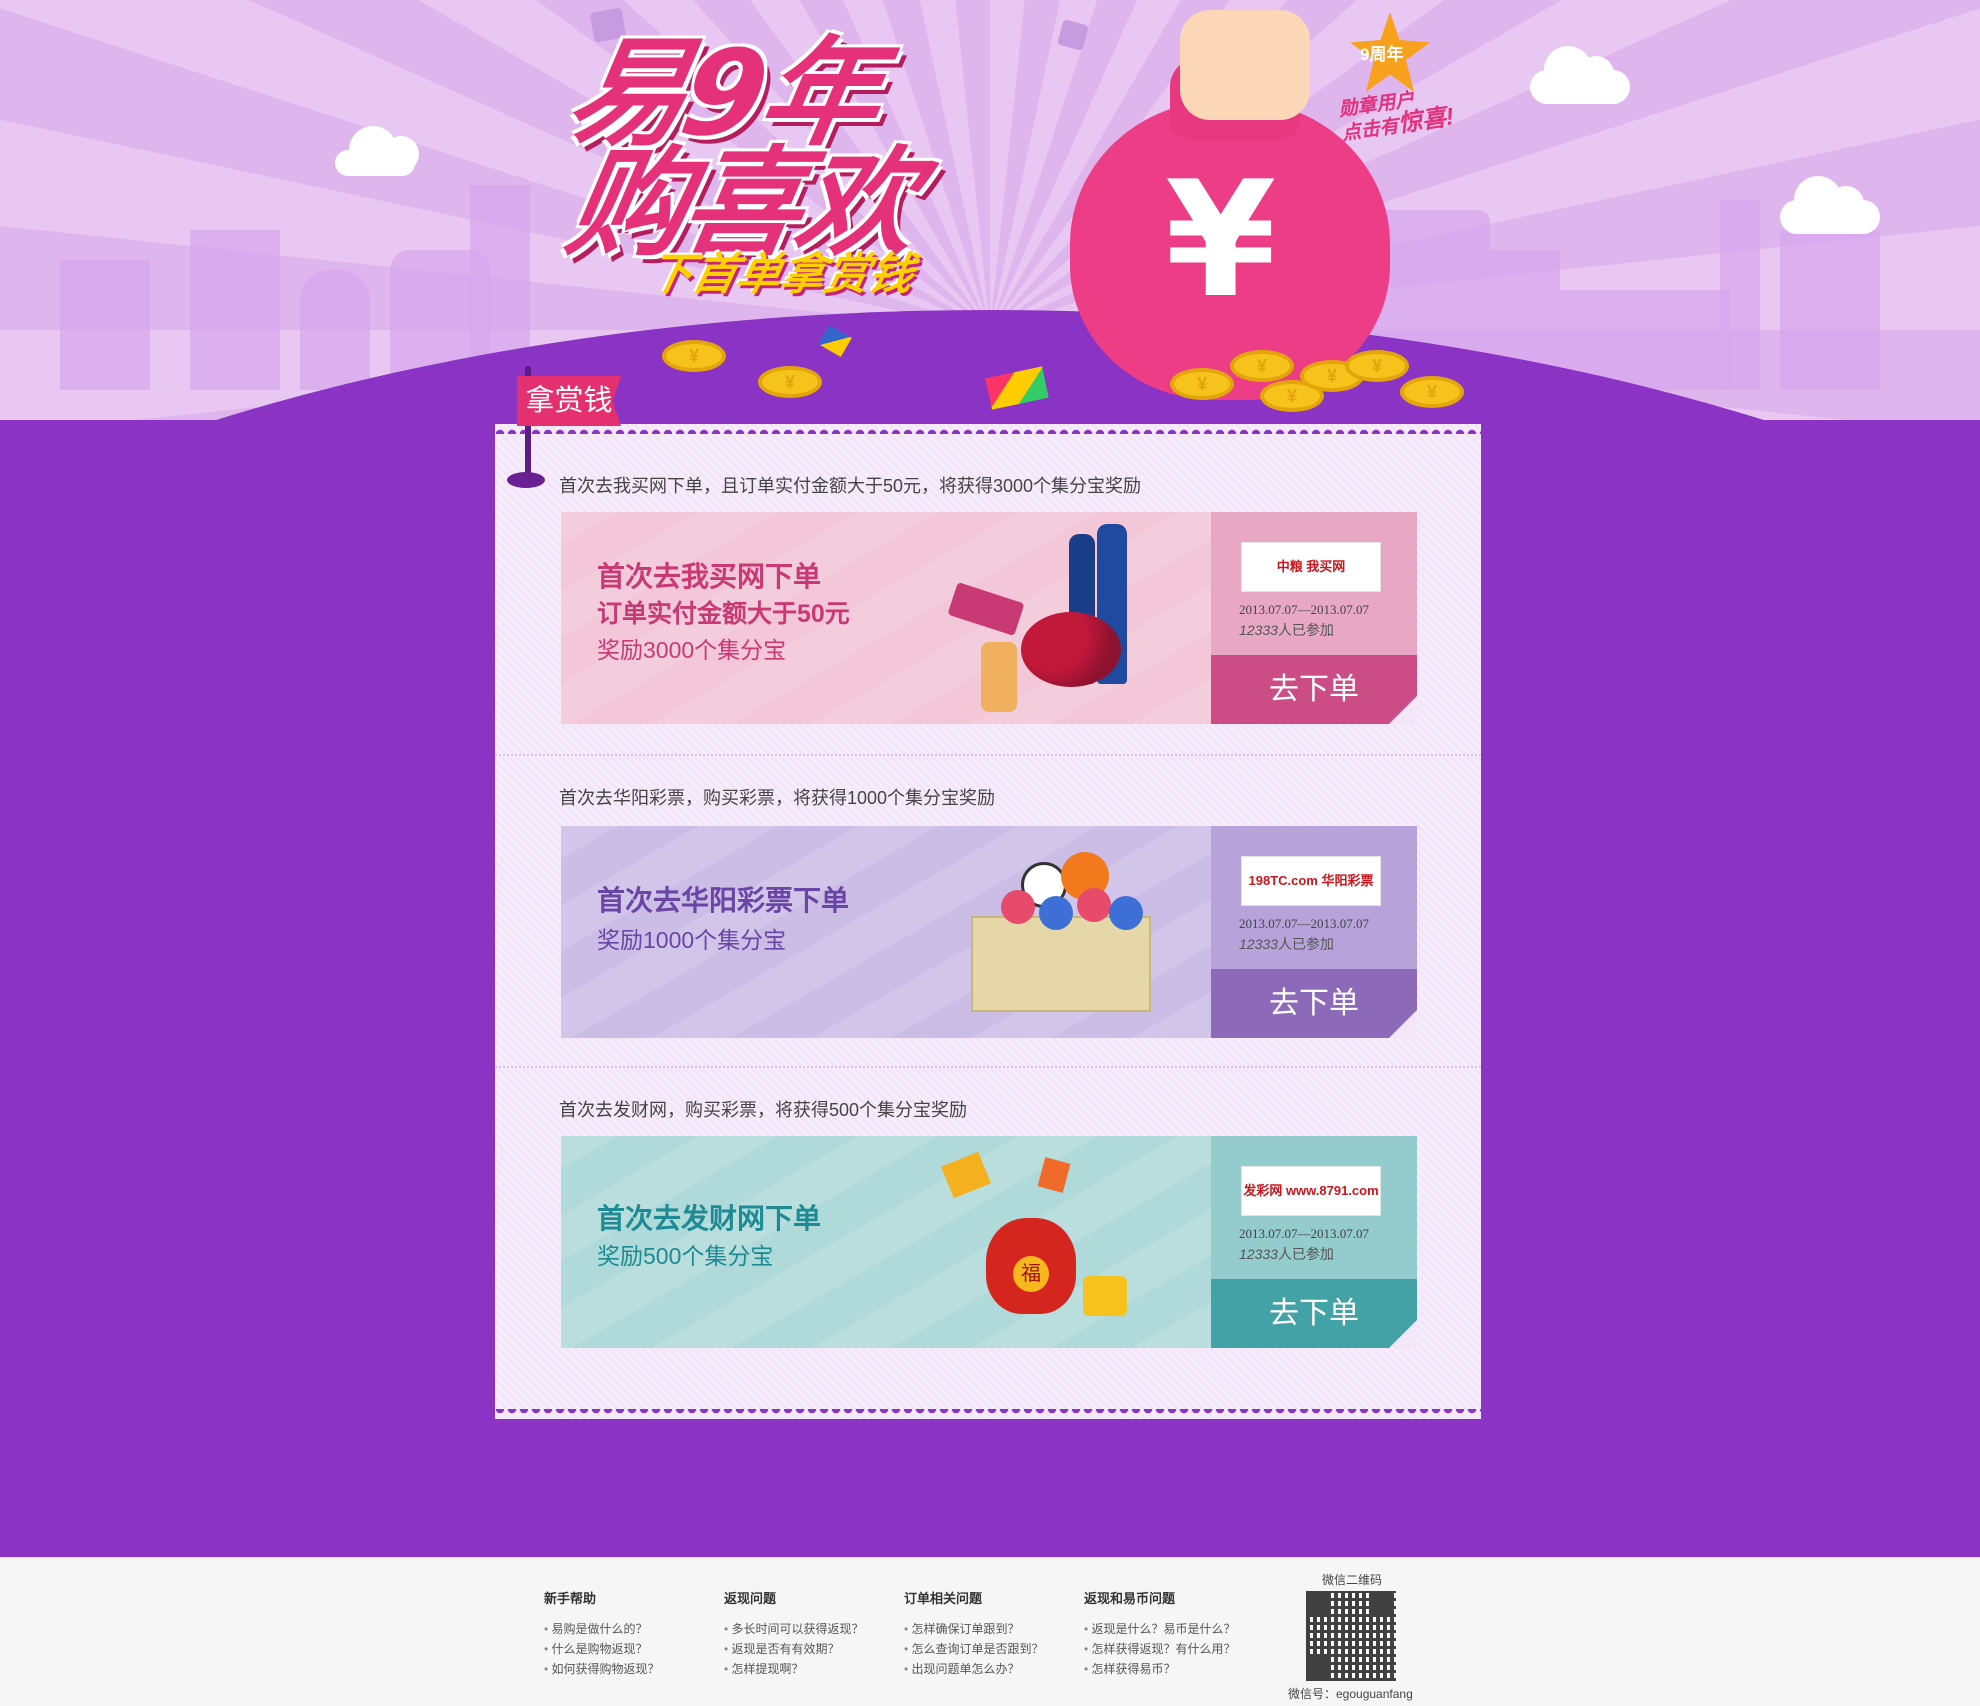 The height and width of the screenshot is (1706, 1980). What do you see at coordinates (570, 1598) in the screenshot?
I see `footer-heading: 新手帮助` at bounding box center [570, 1598].